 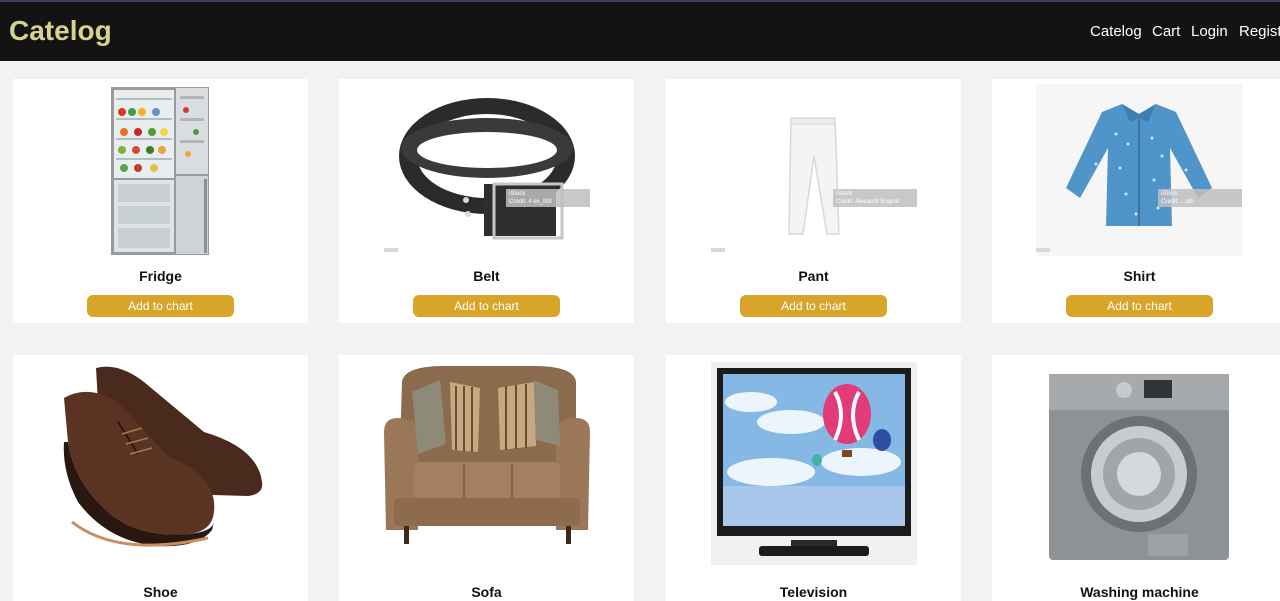 What do you see at coordinates (160, 592) in the screenshot?
I see `product-name: Shoe` at bounding box center [160, 592].